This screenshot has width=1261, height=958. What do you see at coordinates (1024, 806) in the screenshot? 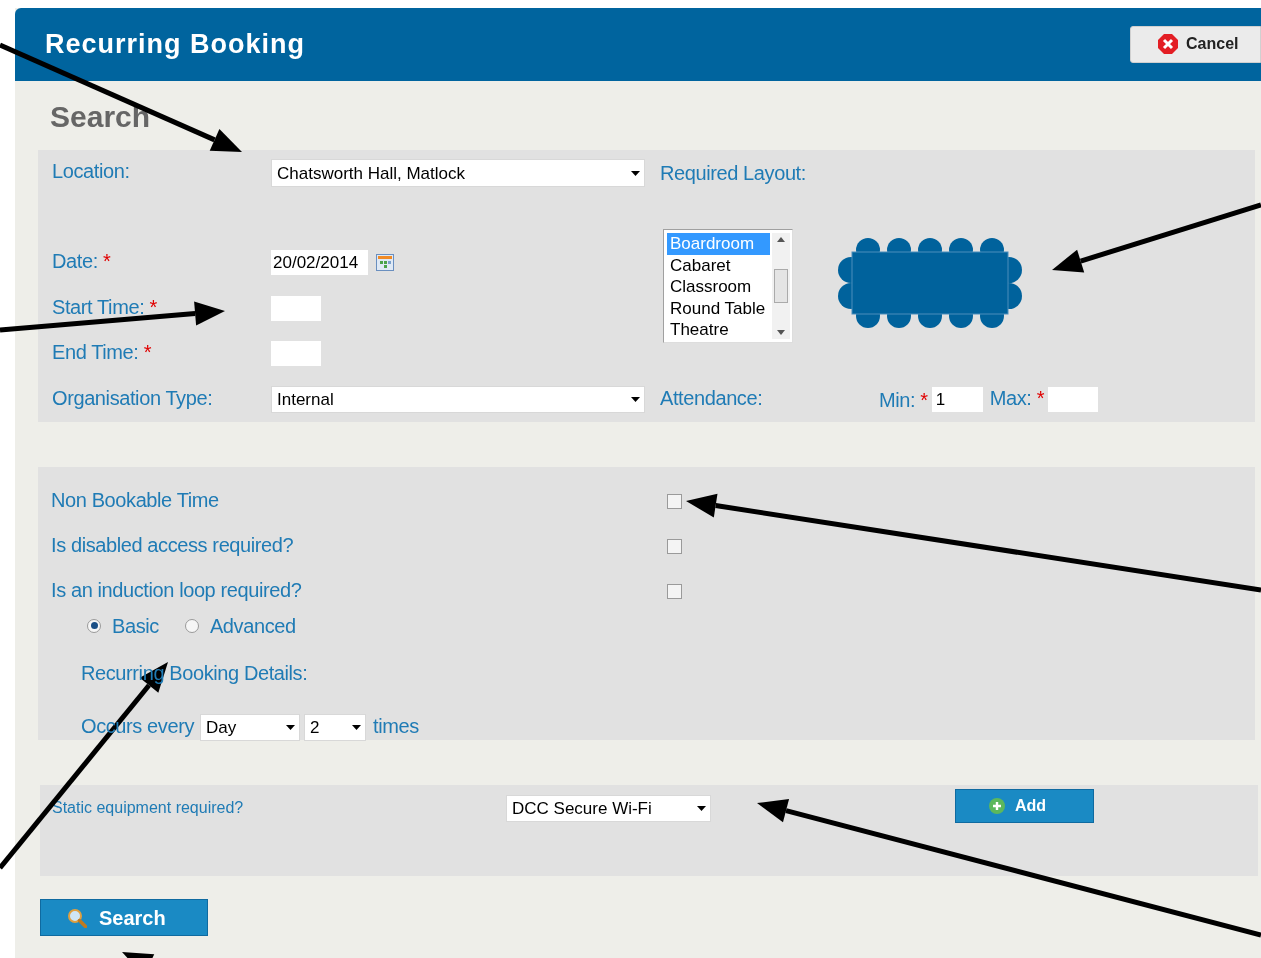
I see `add-button: Add` at bounding box center [1024, 806].